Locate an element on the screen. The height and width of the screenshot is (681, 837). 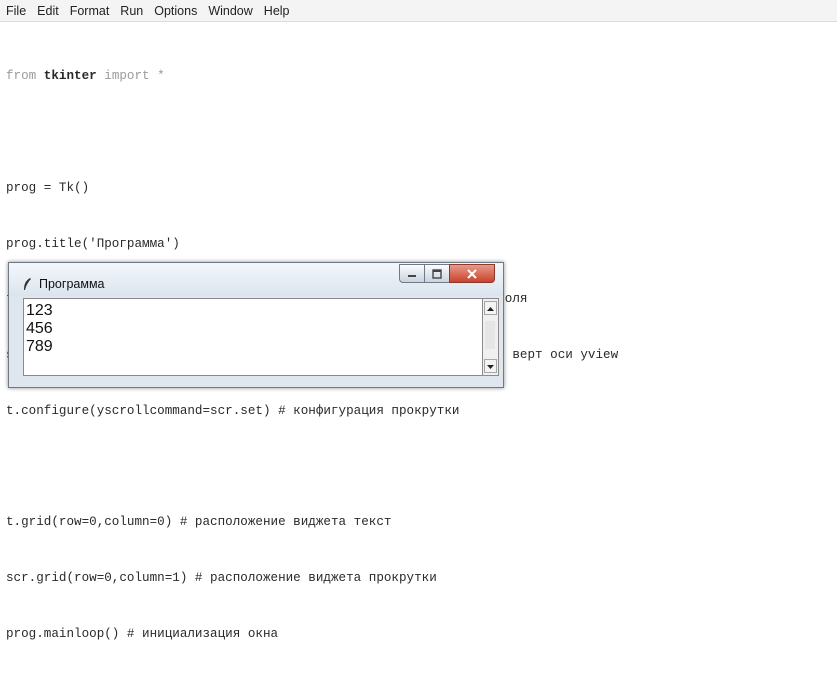
feather-icon is located at coordinates (27, 284).